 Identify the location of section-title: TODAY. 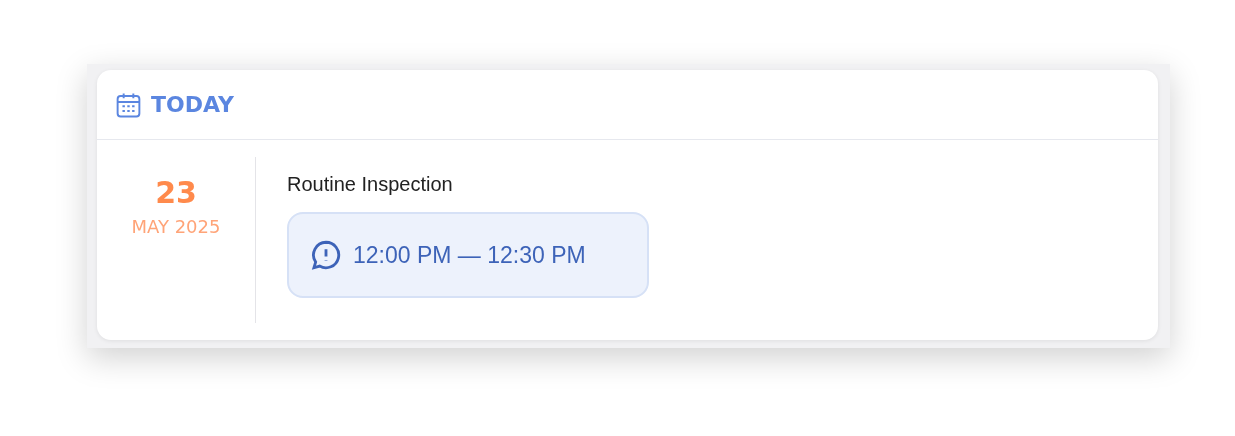
(192, 104).